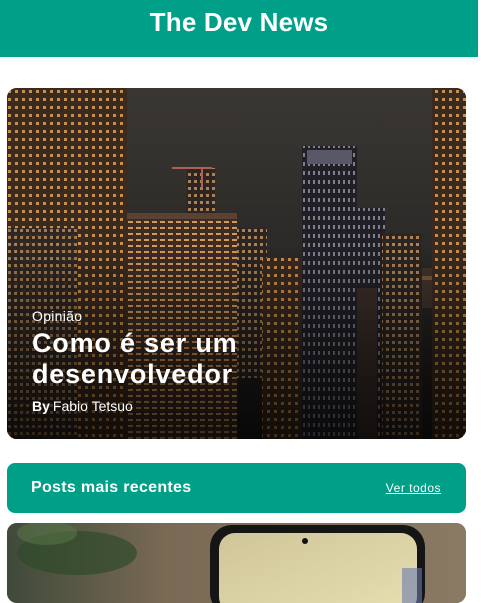 This screenshot has height=603, width=481. I want to click on header-shadow, so click(240, 60).